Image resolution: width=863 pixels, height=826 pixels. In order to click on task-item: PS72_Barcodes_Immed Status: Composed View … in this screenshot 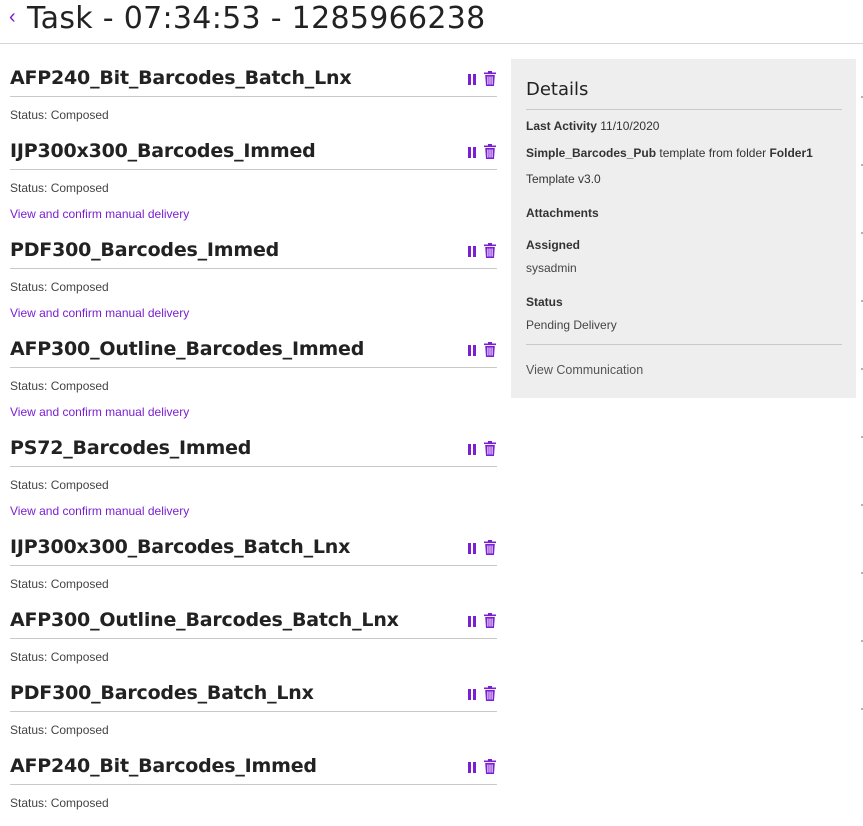, I will do `click(253, 474)`.